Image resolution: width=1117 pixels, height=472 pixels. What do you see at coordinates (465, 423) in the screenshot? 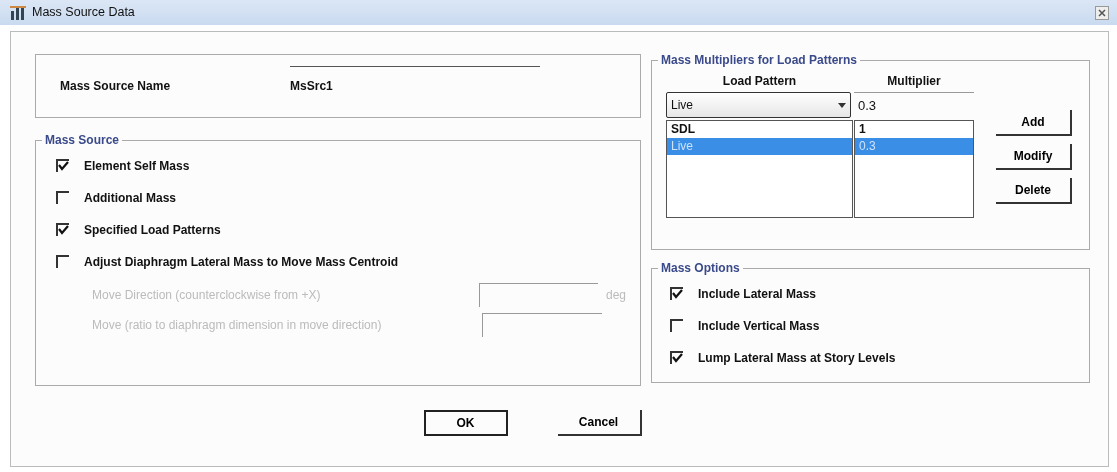
I see `dialog-button: OK` at bounding box center [465, 423].